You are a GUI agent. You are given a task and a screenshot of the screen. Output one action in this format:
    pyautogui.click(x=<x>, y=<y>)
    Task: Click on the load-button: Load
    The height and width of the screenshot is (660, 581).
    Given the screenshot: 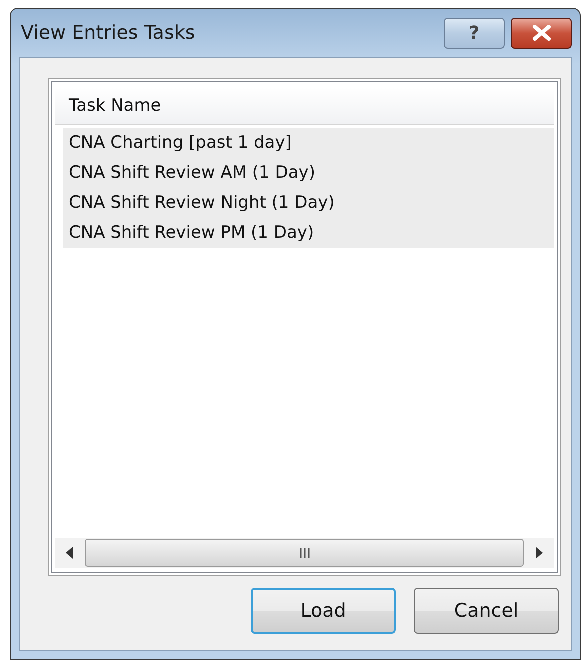 What is the action you would take?
    pyautogui.click(x=323, y=611)
    